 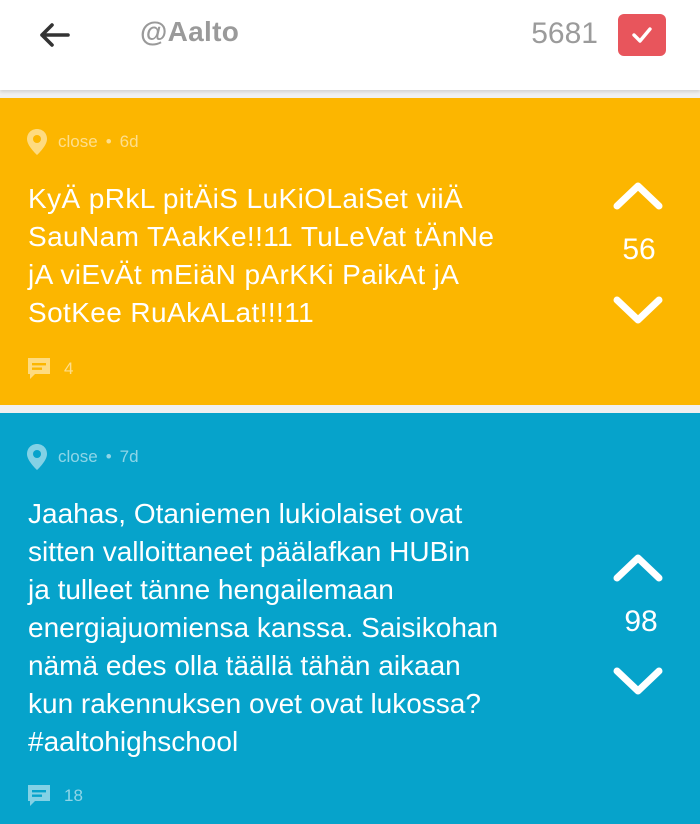 What do you see at coordinates (190, 31) in the screenshot?
I see `channel-title: @Aalto` at bounding box center [190, 31].